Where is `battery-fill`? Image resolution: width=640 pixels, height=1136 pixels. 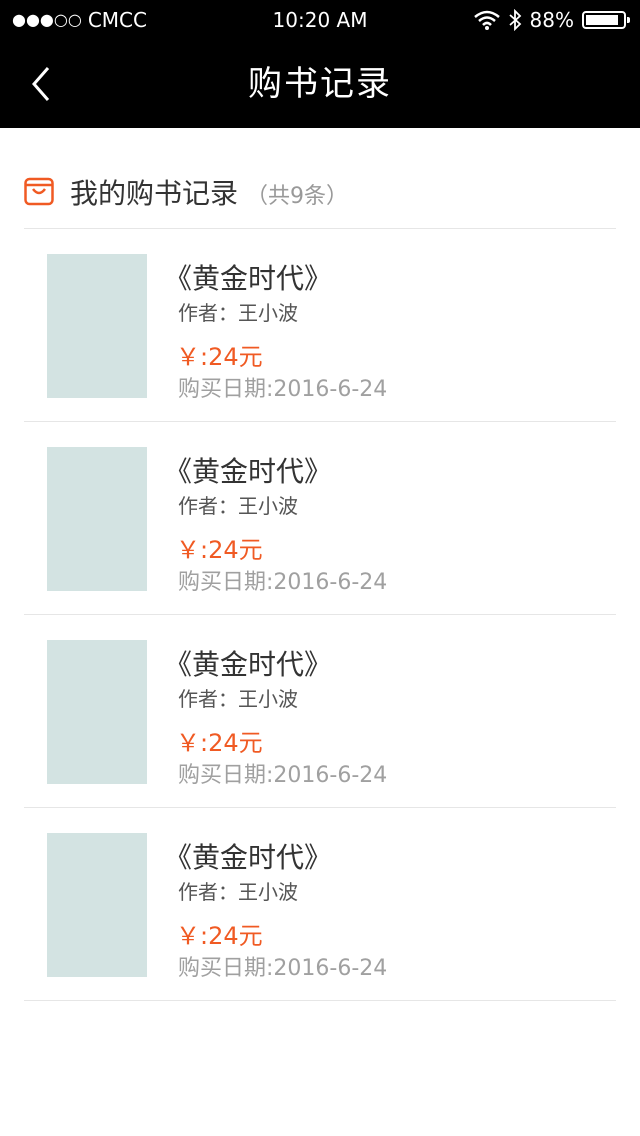
battery-fill is located at coordinates (602, 20).